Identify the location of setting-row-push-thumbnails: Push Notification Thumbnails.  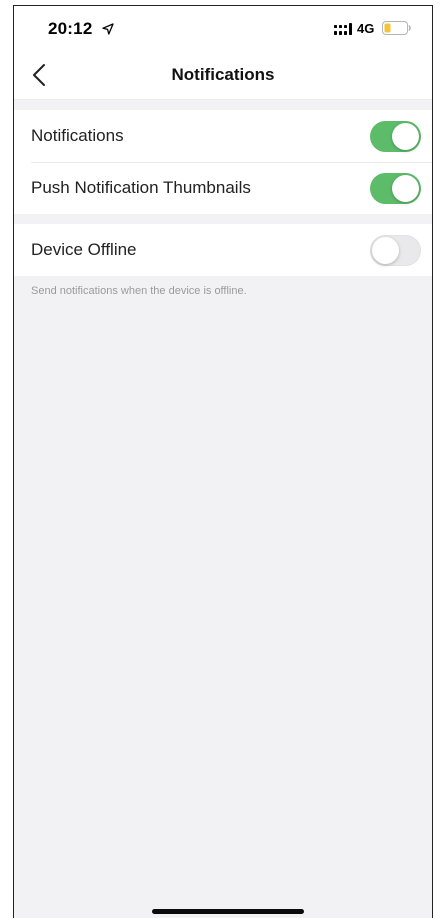
(223, 188).